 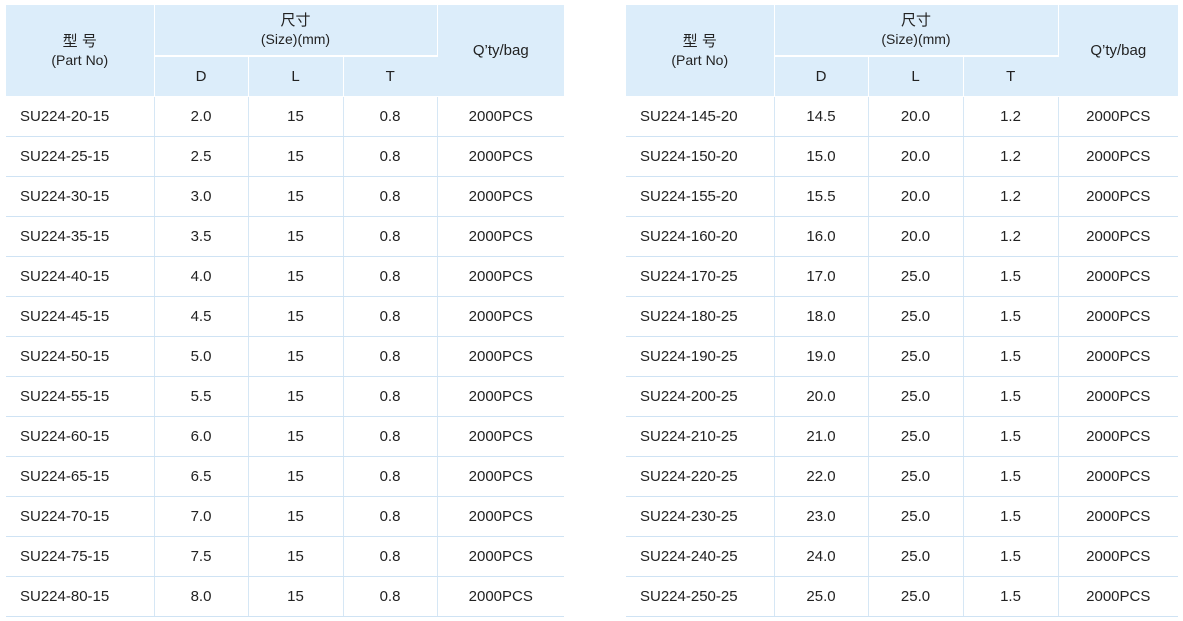 I want to click on d-cell: 19.0, so click(x=821, y=356).